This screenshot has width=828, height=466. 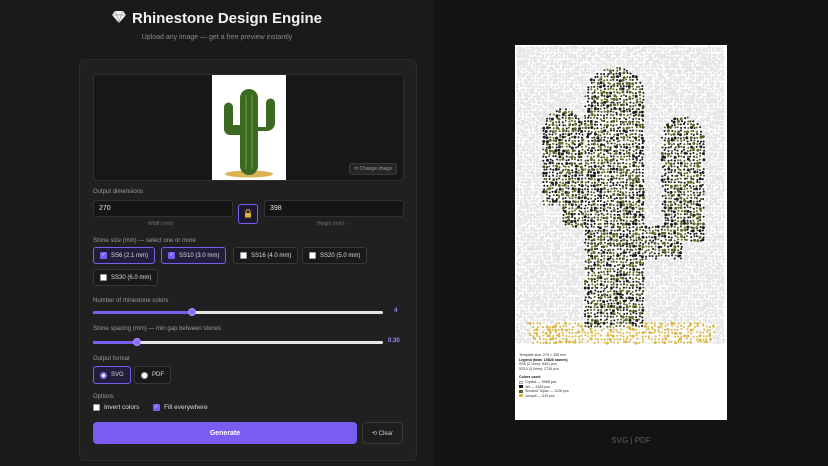 I want to click on stone-size-ss16: SS16 (4.0 mm), so click(x=266, y=255).